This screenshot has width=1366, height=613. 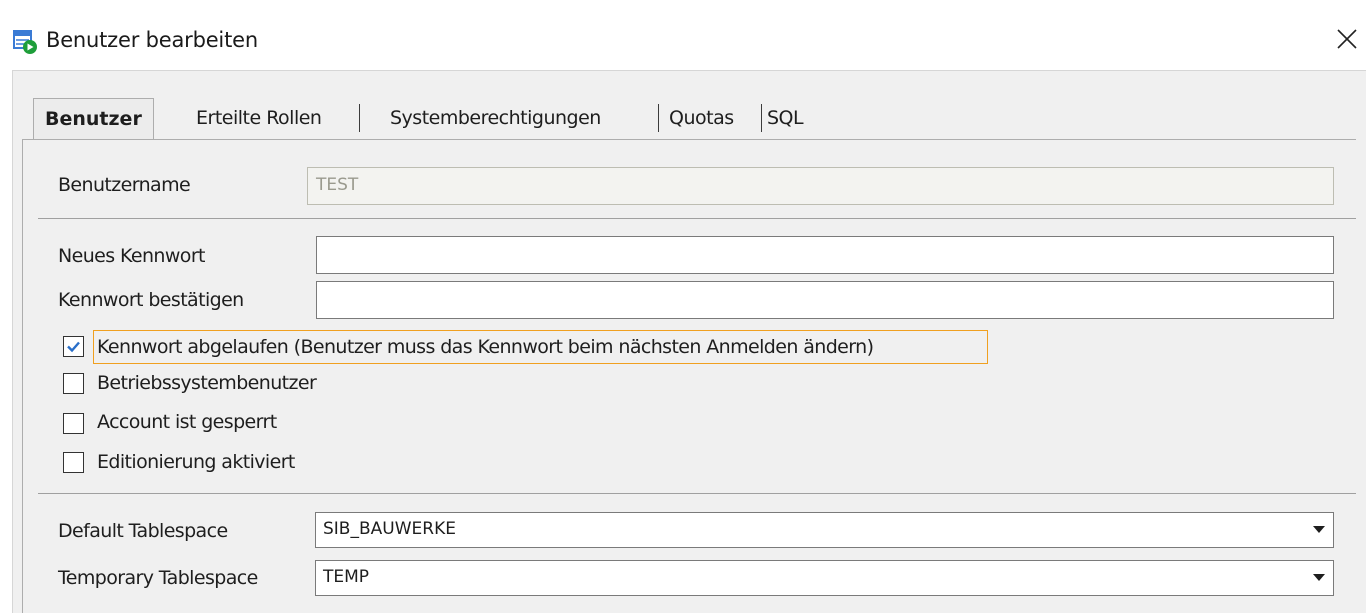 What do you see at coordinates (93, 119) in the screenshot?
I see `tab-benutzer: Benutzer` at bounding box center [93, 119].